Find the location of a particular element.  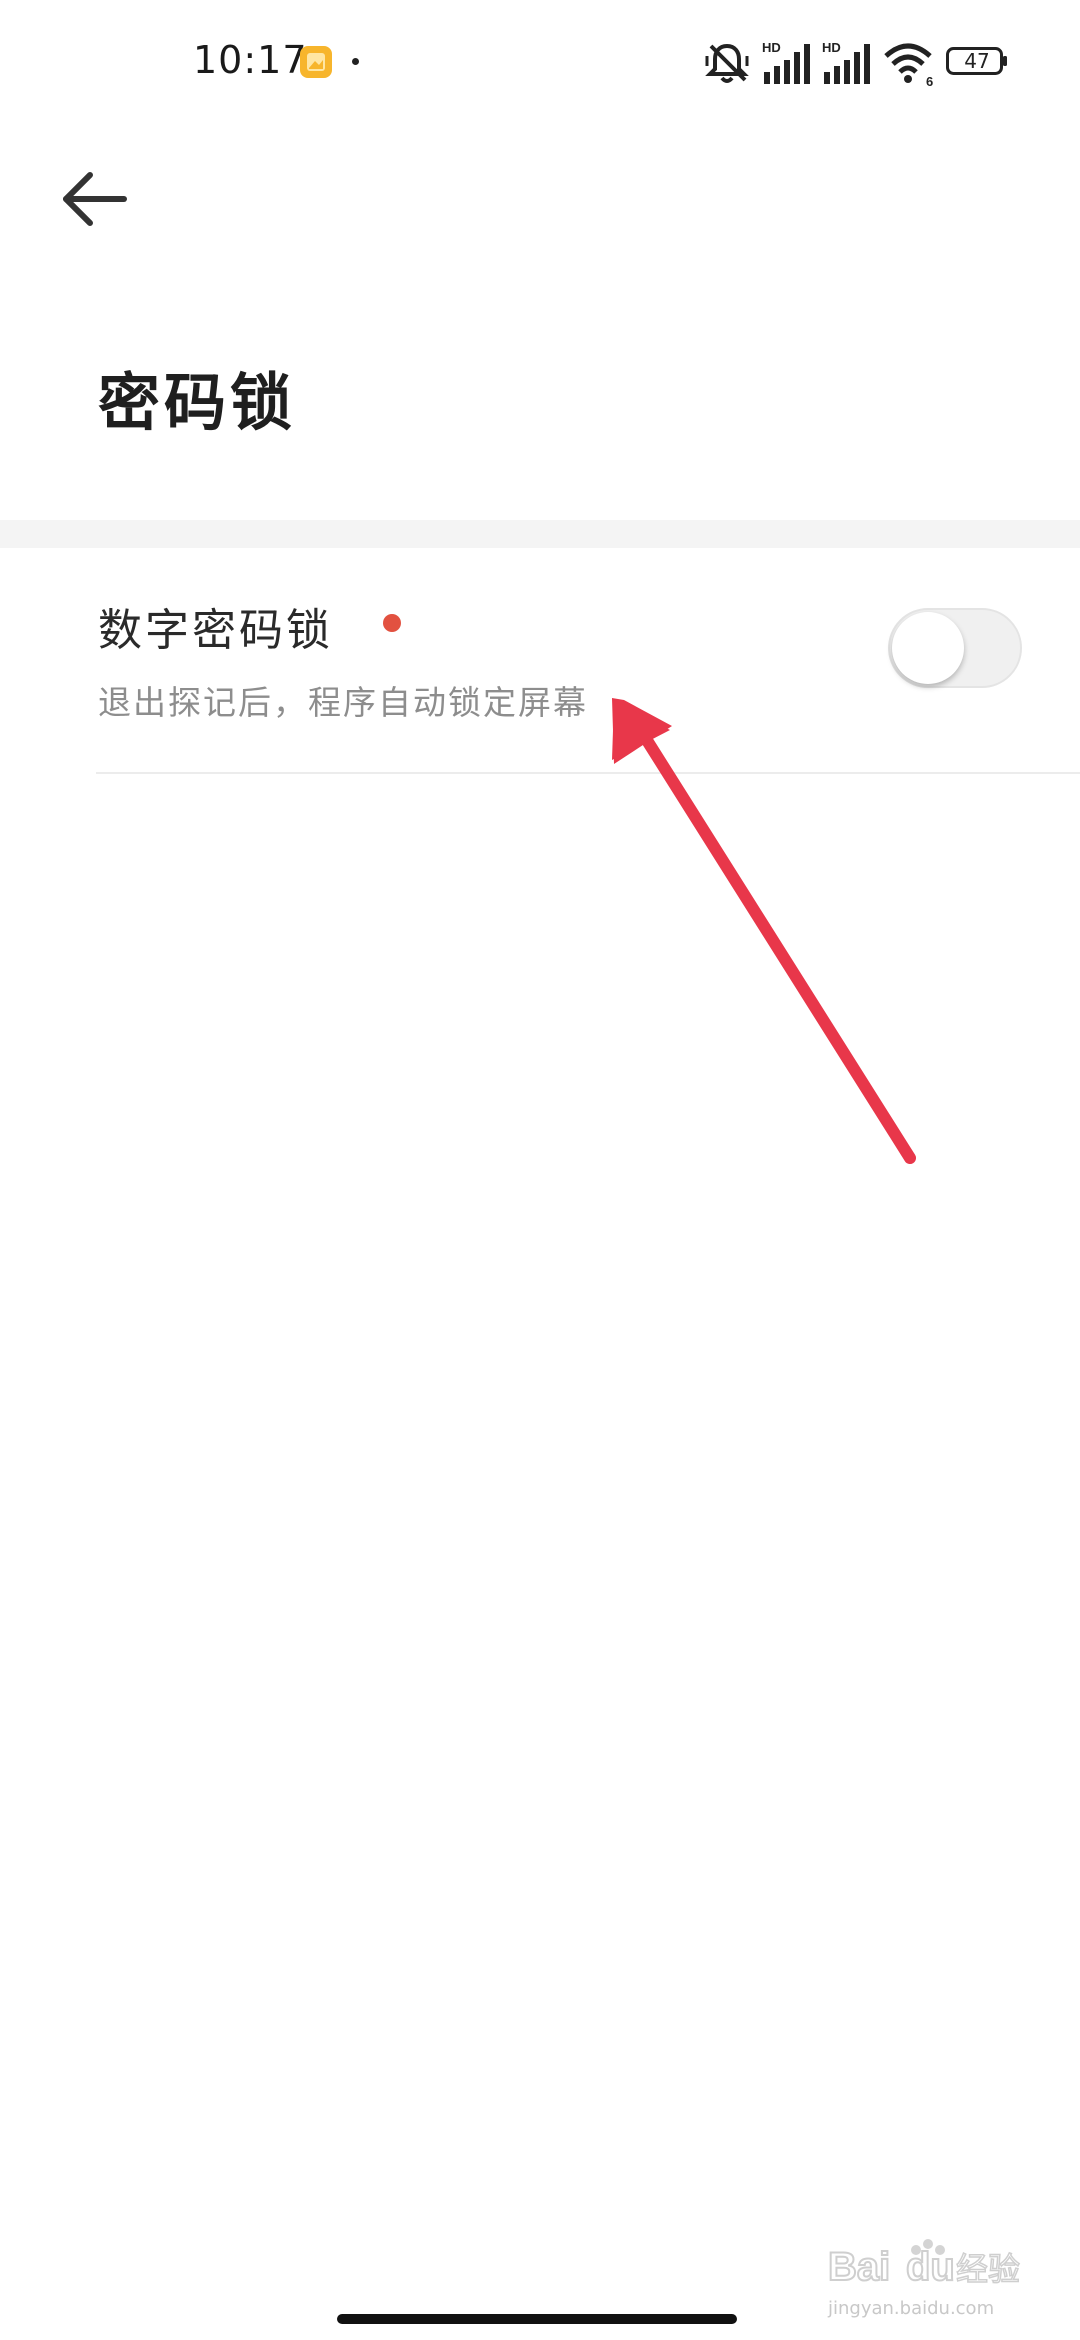

arrow-left-icon is located at coordinates (95, 199).